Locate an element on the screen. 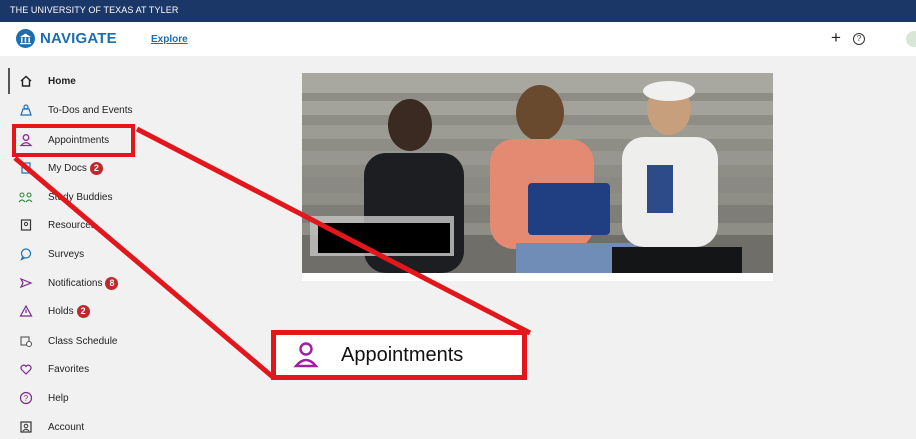 The width and height of the screenshot is (916, 439). appointments-highlight-box is located at coordinates (73, 140).